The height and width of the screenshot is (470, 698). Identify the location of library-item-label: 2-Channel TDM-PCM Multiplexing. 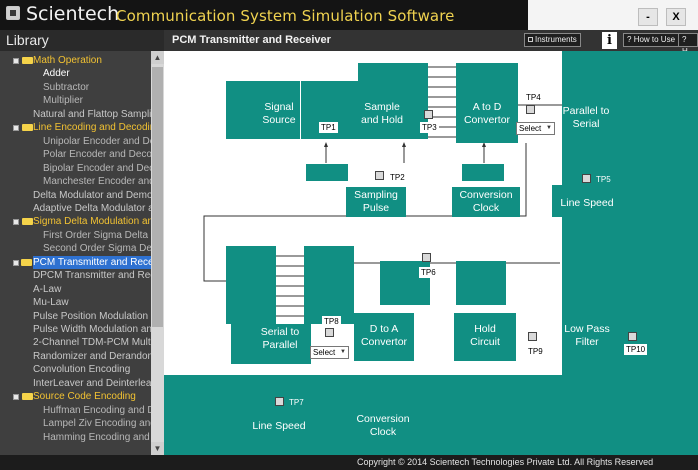
(98, 343).